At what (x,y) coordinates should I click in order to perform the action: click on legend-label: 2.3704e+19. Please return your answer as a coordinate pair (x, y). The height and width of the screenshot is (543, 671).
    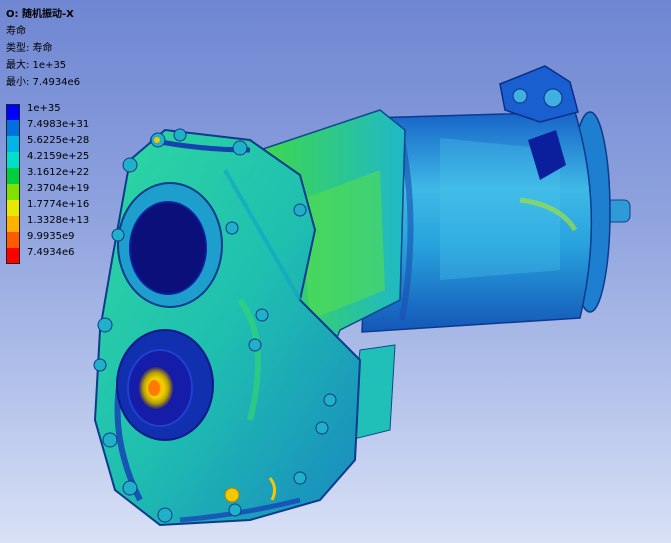
    Looking at the image, I should click on (58, 188).